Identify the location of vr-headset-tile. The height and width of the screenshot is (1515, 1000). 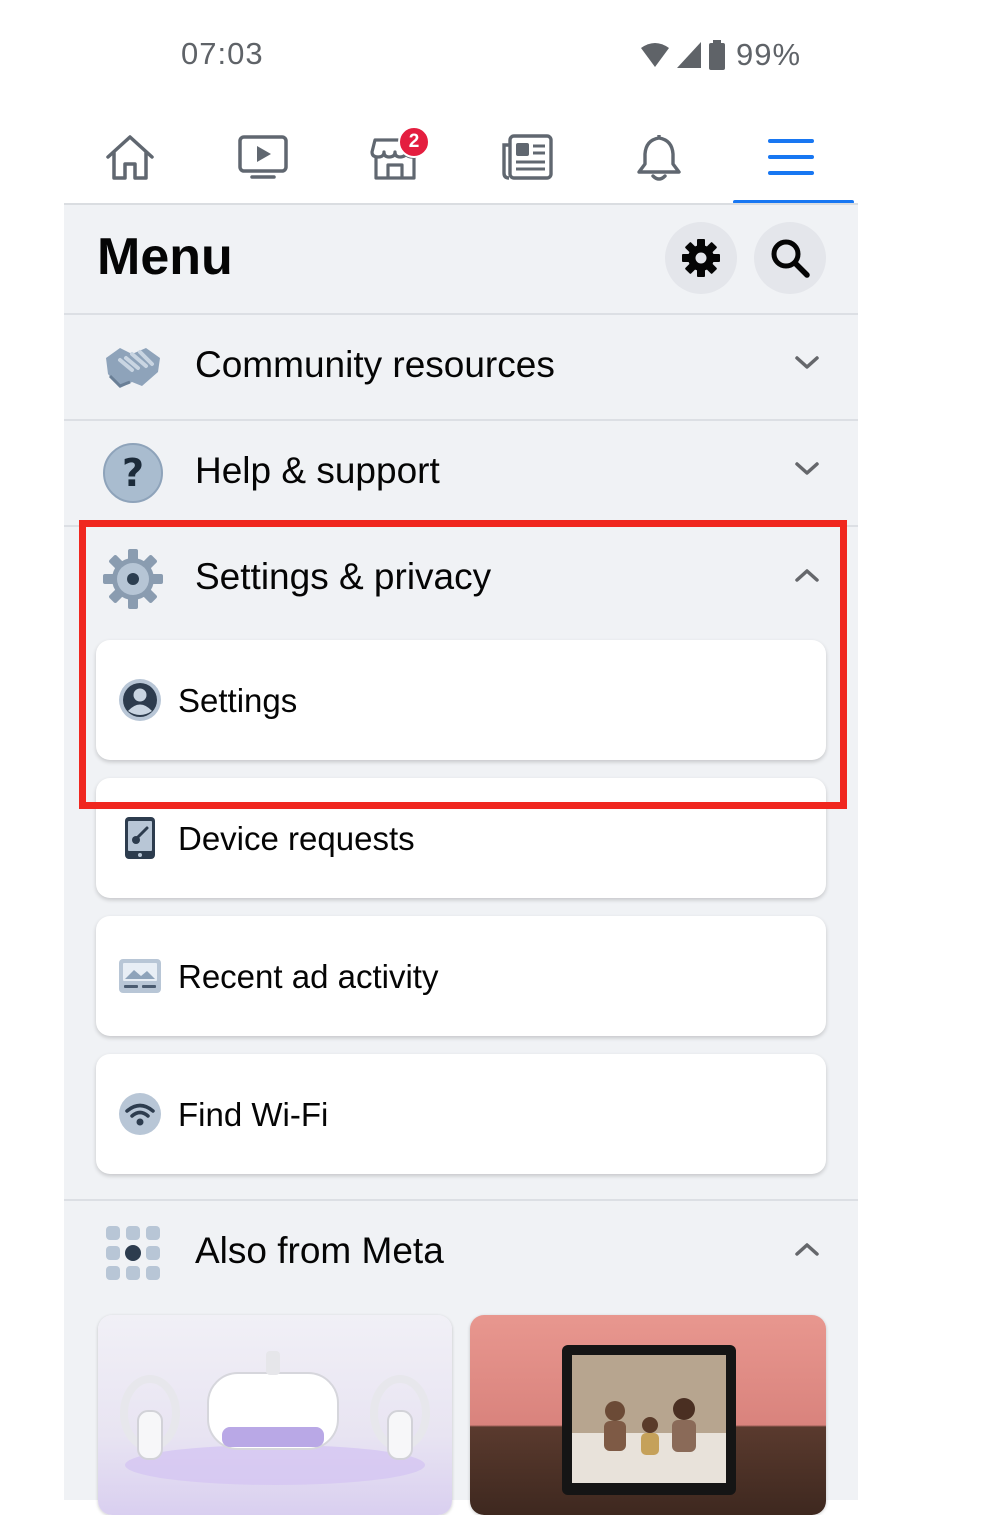
(275, 1415).